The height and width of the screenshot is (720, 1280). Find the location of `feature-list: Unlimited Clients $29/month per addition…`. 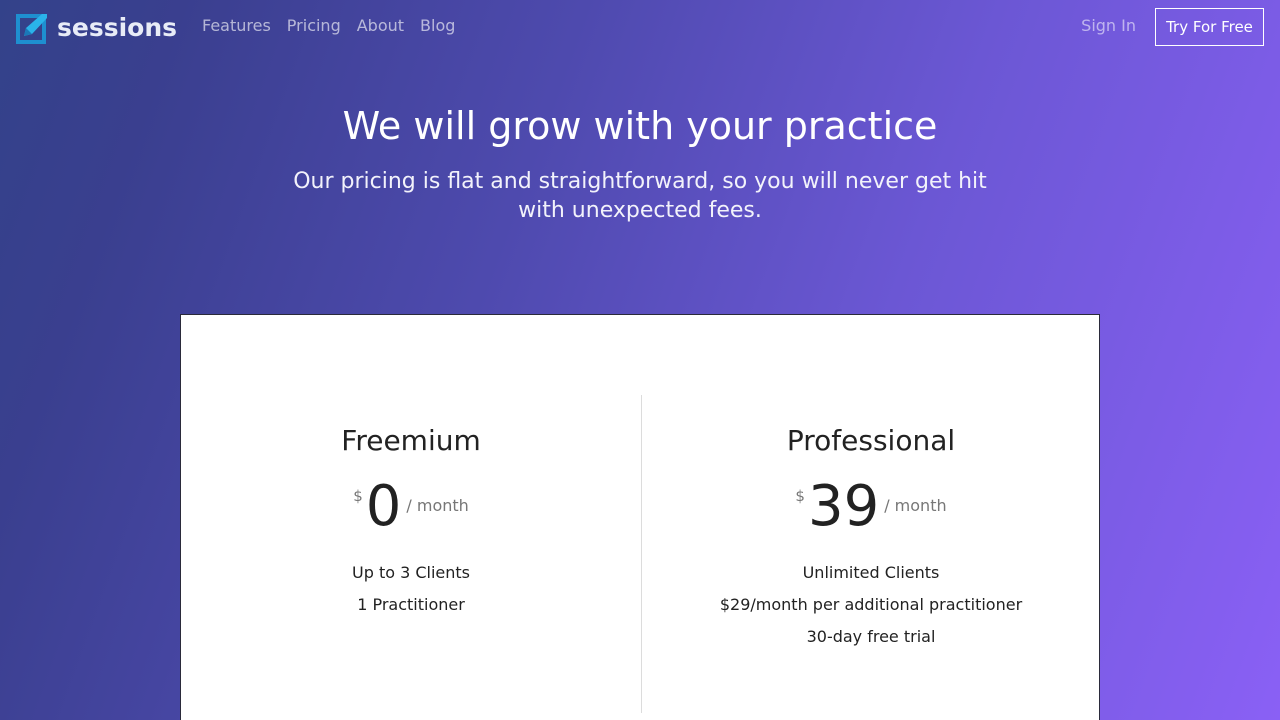

feature-list: Unlimited Clients $29/month per addition… is located at coordinates (871, 605).